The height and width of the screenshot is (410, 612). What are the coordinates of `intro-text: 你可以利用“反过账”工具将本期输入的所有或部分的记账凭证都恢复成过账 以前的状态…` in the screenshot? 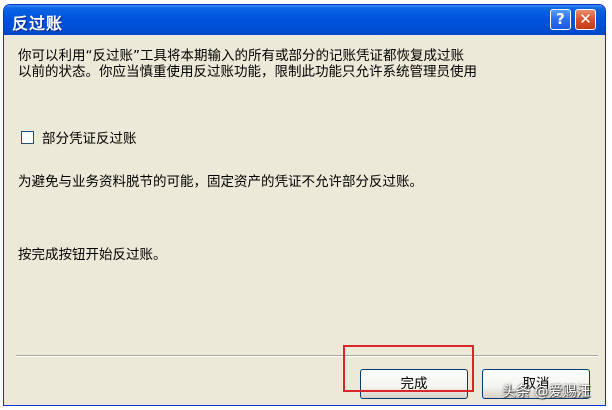 It's located at (308, 64).